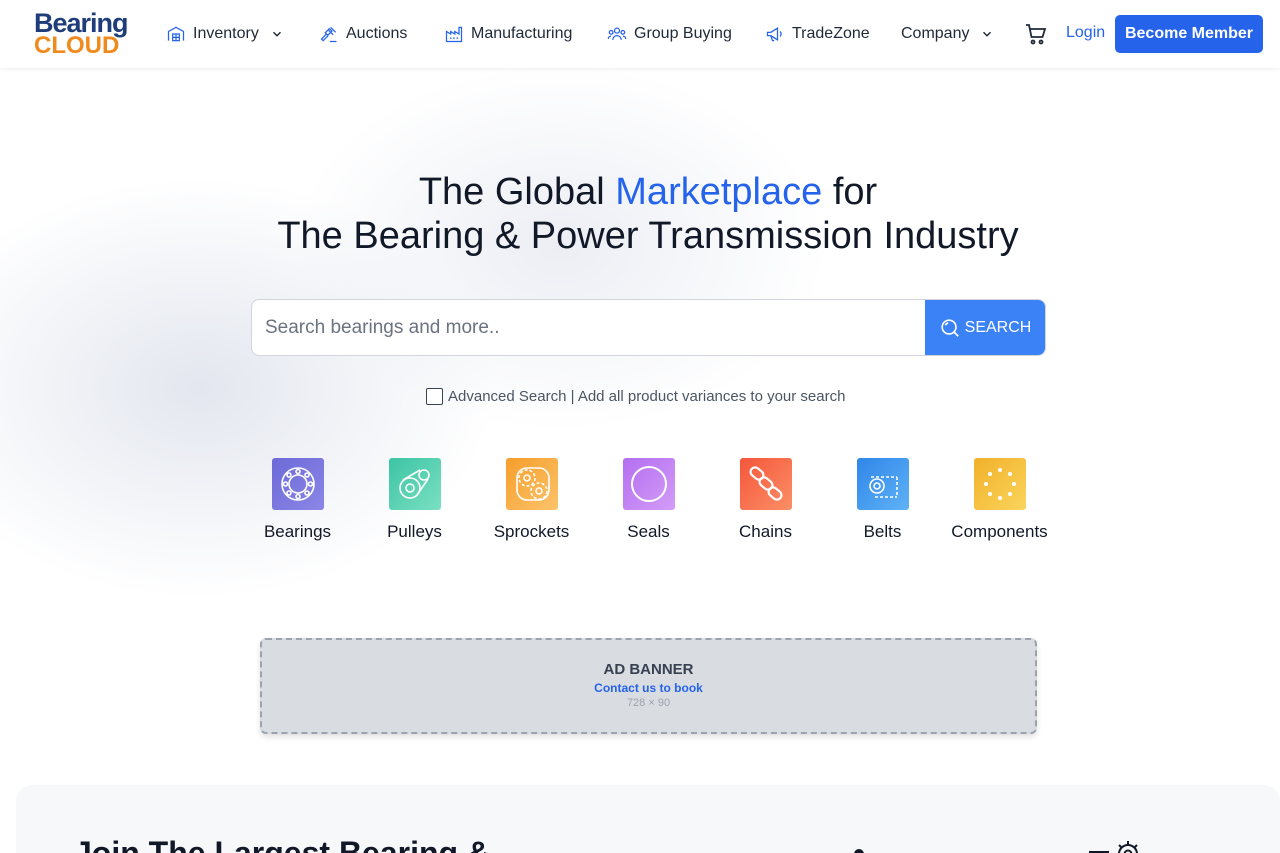  I want to click on chain-icon, so click(765, 484).